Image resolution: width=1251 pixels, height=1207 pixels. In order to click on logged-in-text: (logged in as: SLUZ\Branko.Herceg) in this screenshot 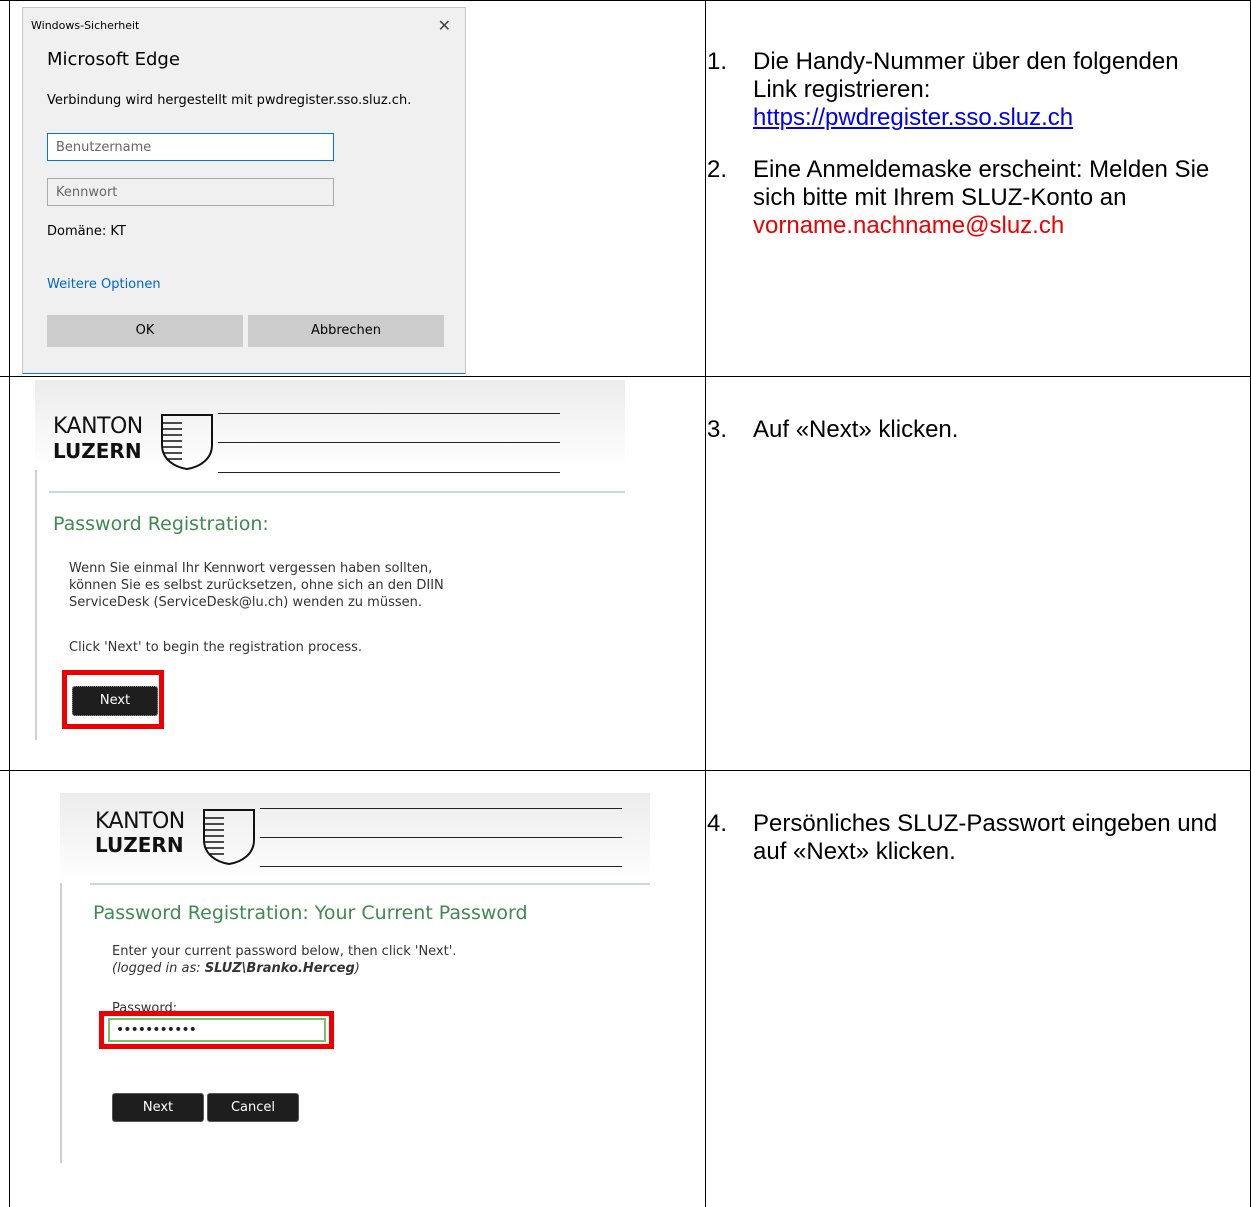, I will do `click(236, 968)`.